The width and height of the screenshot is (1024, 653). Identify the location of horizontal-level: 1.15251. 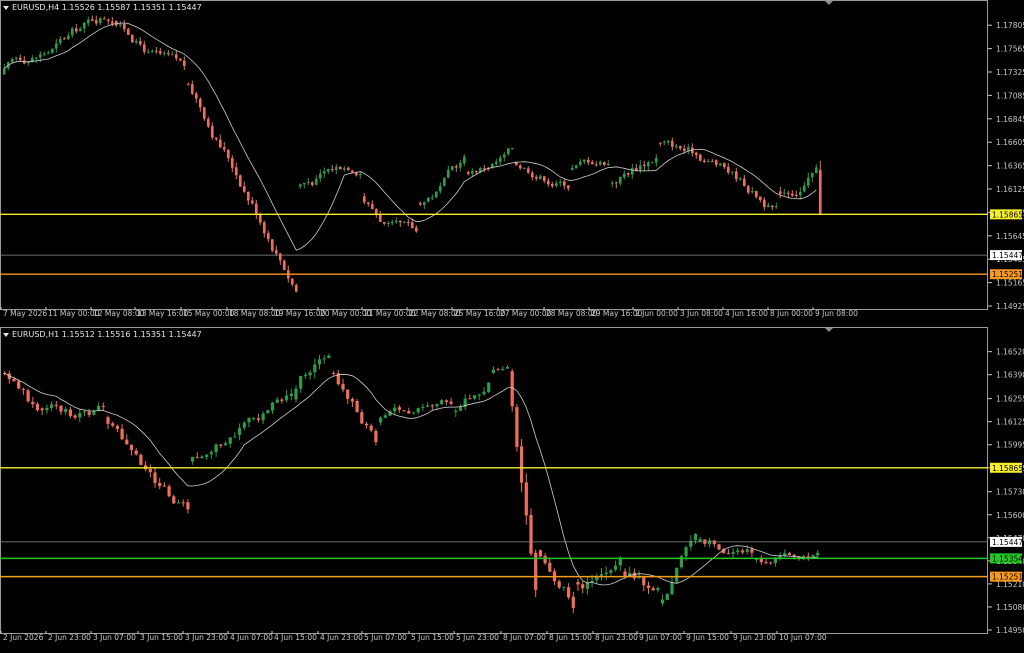
(511, 274).